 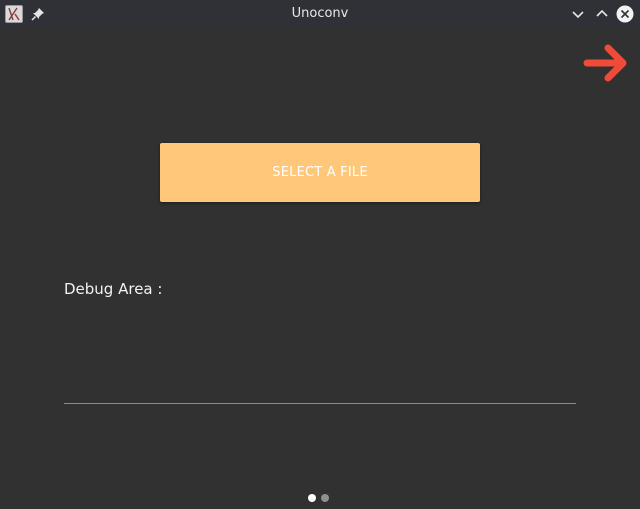 I want to click on close-button, so click(x=625, y=14).